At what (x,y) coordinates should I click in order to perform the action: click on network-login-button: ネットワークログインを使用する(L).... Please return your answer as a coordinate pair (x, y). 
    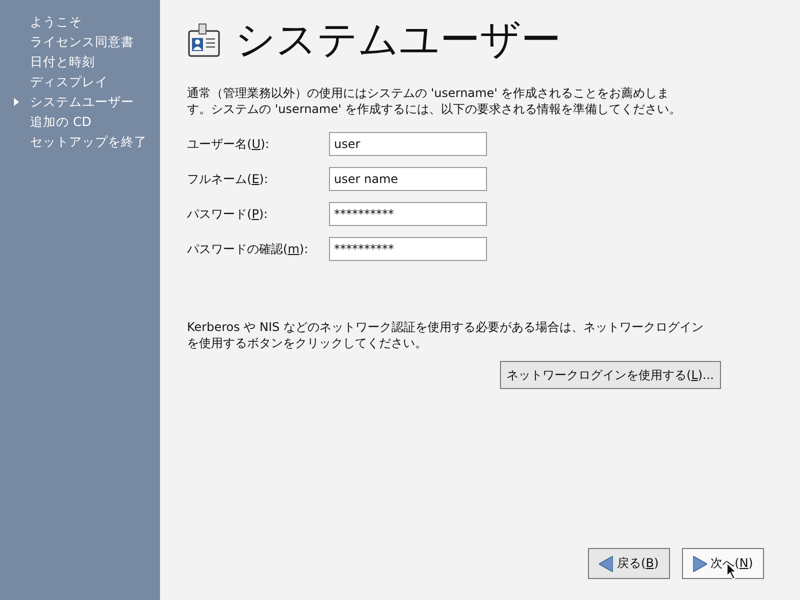
    Looking at the image, I should click on (610, 375).